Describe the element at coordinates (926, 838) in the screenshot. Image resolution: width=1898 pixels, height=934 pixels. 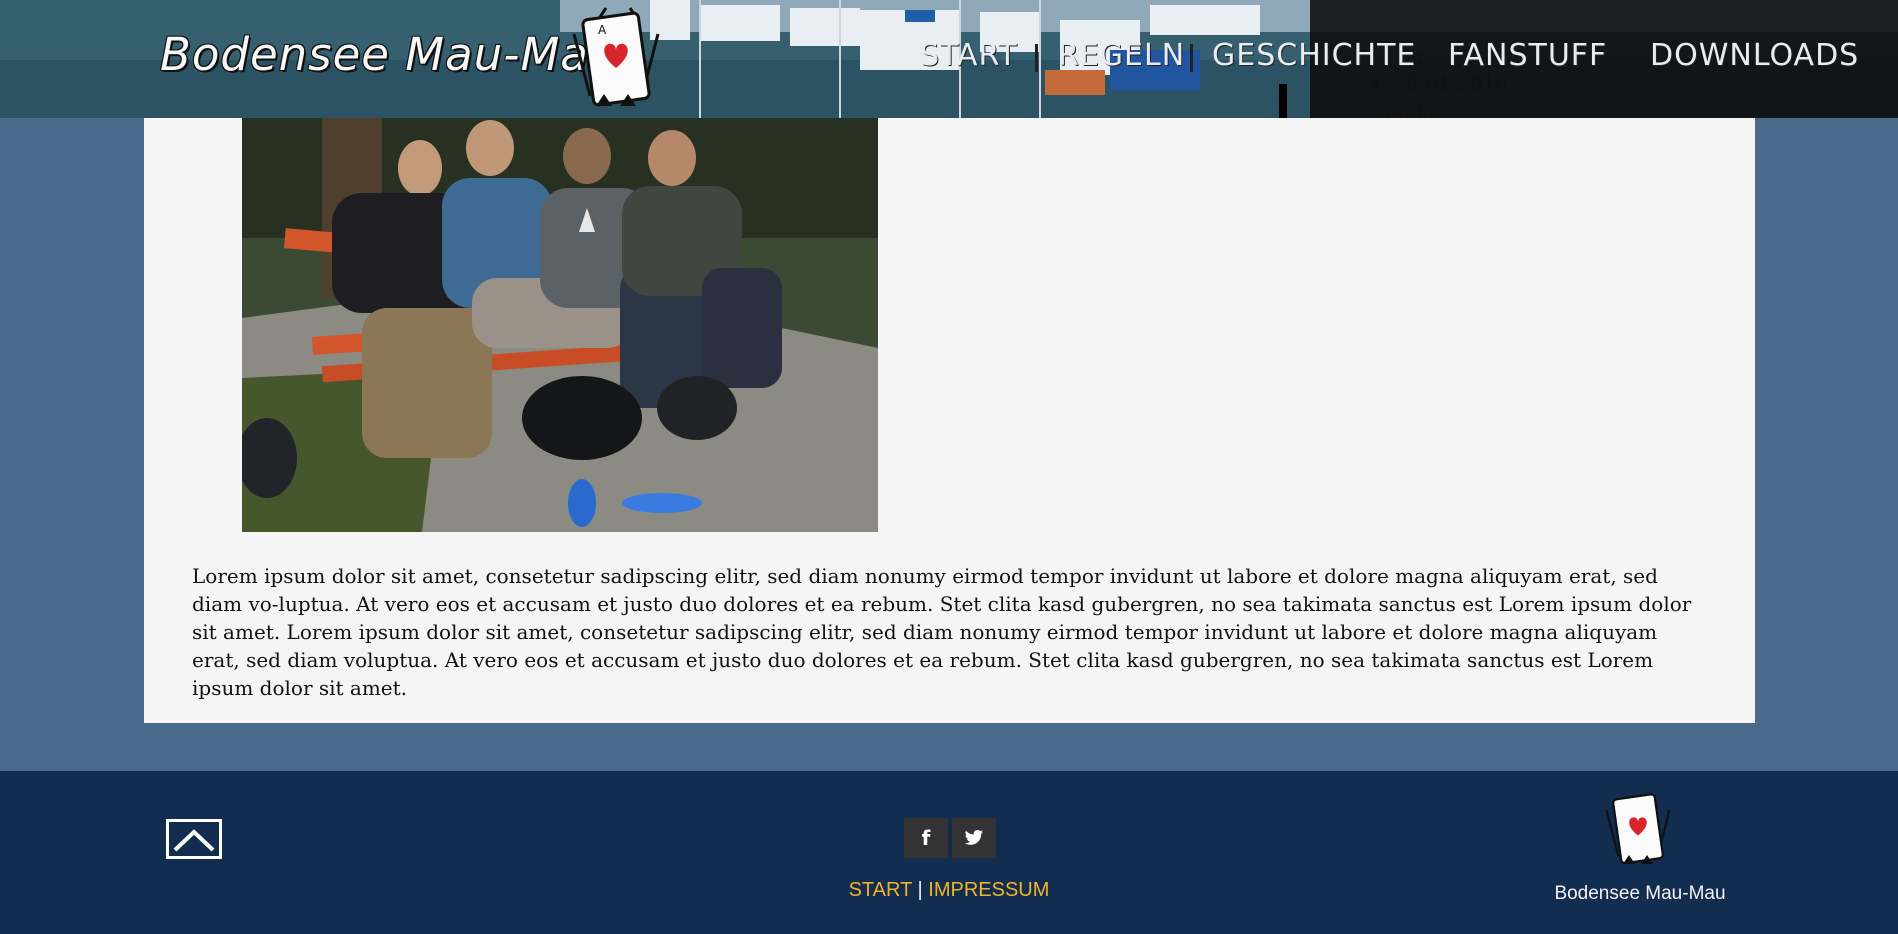
I see `facebook-icon: f` at that location.